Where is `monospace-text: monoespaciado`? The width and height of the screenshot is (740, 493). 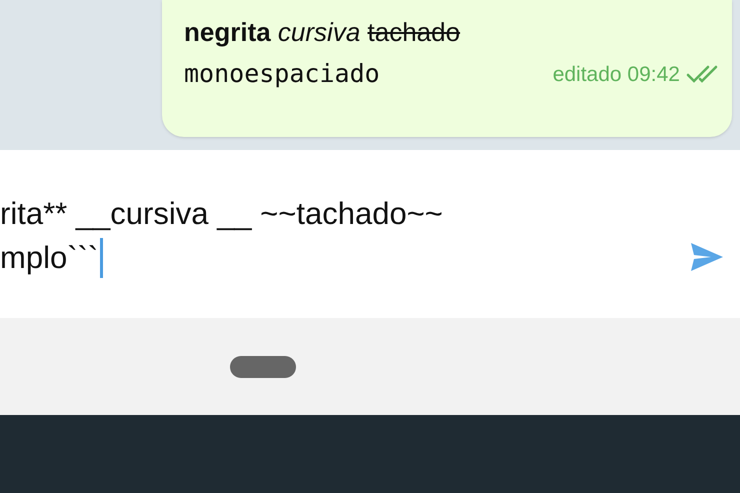
monospace-text: monoespaciado is located at coordinates (282, 74).